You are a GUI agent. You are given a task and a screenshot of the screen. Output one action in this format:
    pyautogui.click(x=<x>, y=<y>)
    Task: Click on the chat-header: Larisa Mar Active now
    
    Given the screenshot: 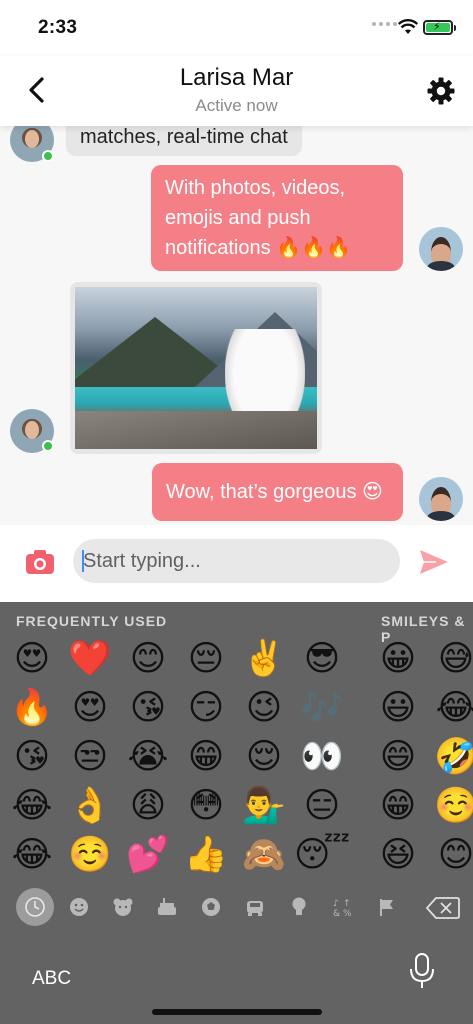 What is the action you would take?
    pyautogui.click(x=236, y=91)
    